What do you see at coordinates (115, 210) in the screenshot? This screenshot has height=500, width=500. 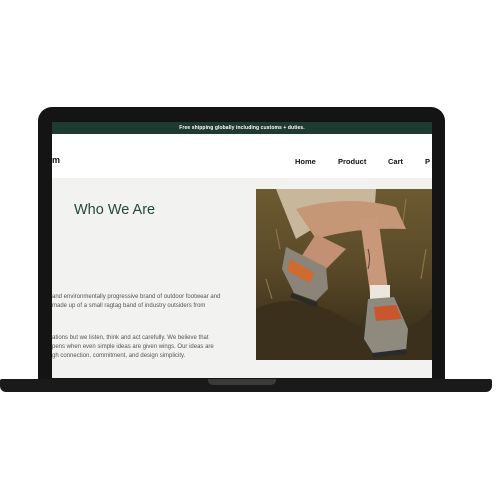 I see `page-title: Who We Are` at bounding box center [115, 210].